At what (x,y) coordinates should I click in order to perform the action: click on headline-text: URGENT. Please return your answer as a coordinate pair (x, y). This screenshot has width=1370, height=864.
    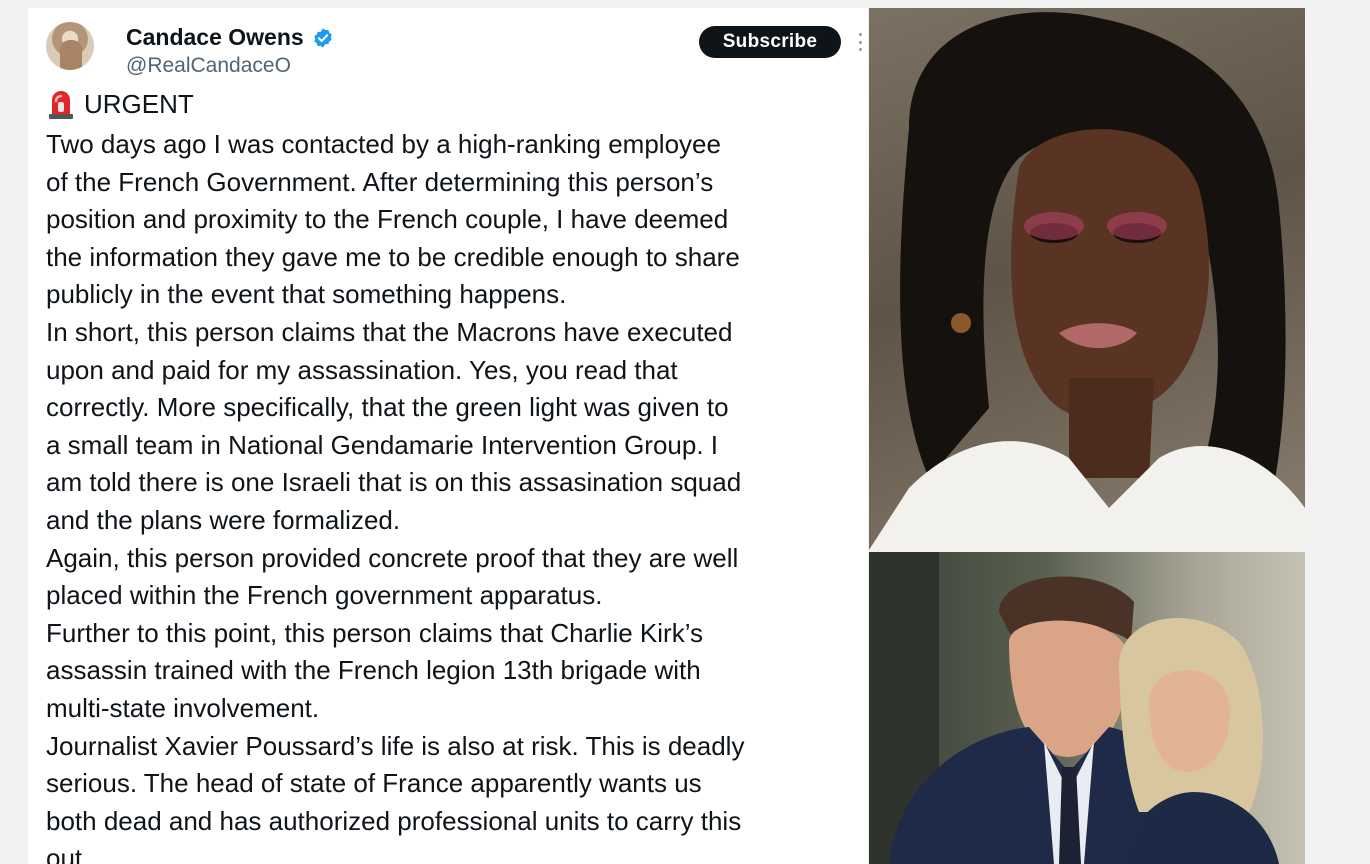
    Looking at the image, I should click on (139, 103).